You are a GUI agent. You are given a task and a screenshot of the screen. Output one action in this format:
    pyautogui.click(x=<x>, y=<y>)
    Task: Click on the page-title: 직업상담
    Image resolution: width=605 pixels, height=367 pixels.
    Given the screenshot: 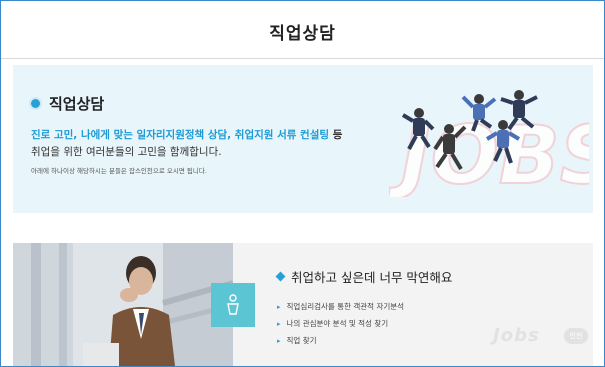 What is the action you would take?
    pyautogui.click(x=302, y=34)
    